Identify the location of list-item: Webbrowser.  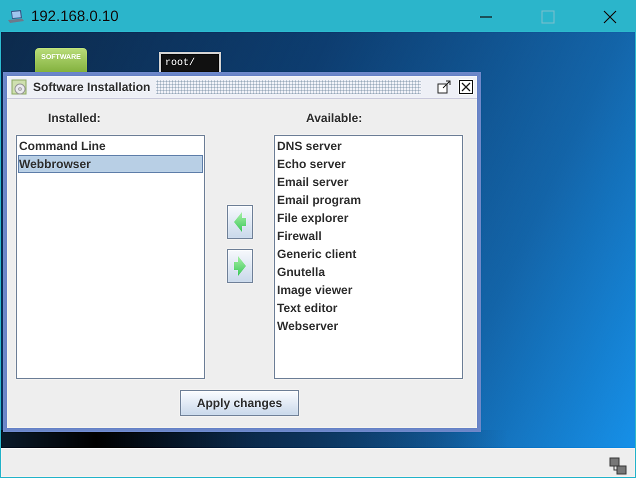
(110, 164).